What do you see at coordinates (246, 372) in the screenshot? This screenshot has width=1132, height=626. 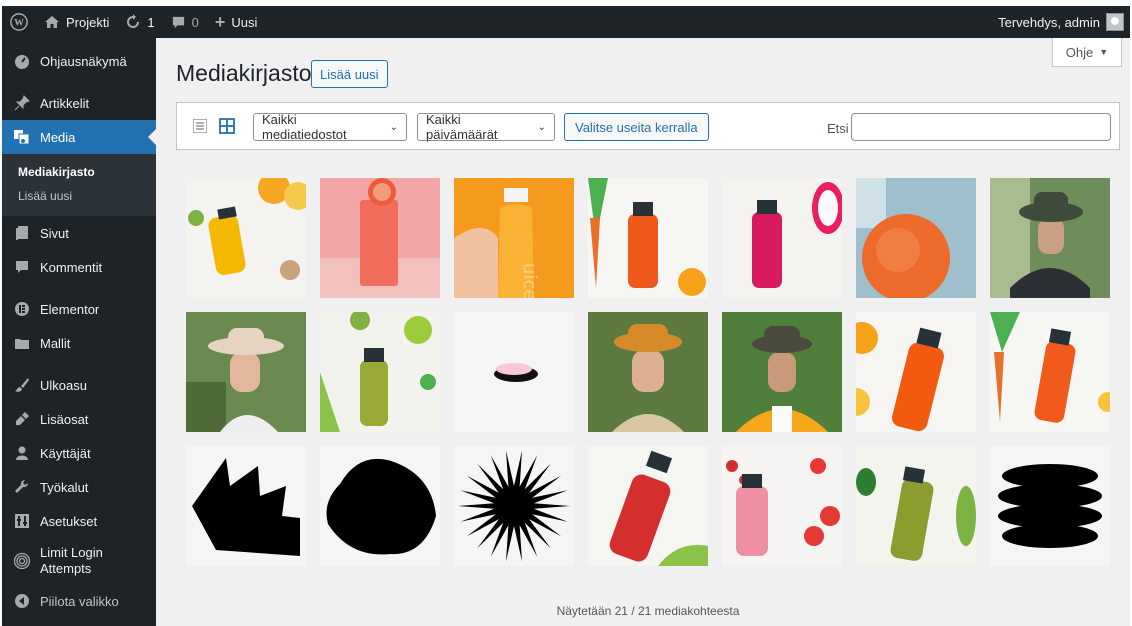 I see `media-item-woman-sunhat-portrait` at bounding box center [246, 372].